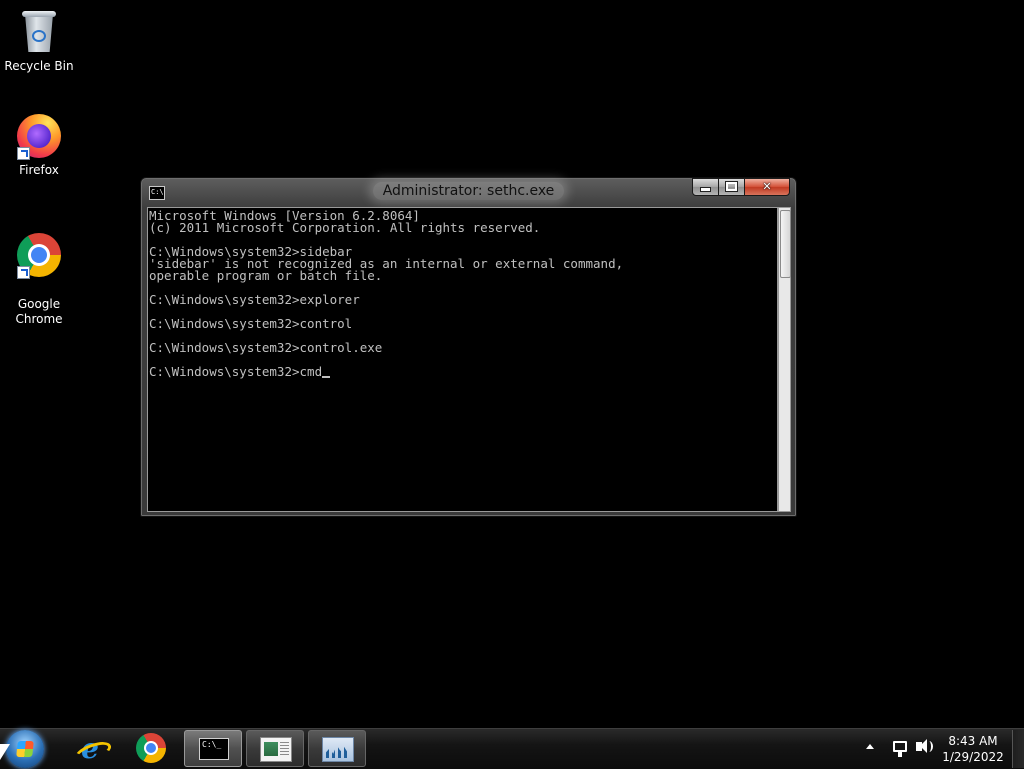 The image size is (1024, 769). I want to click on maximize-button, so click(731, 187).